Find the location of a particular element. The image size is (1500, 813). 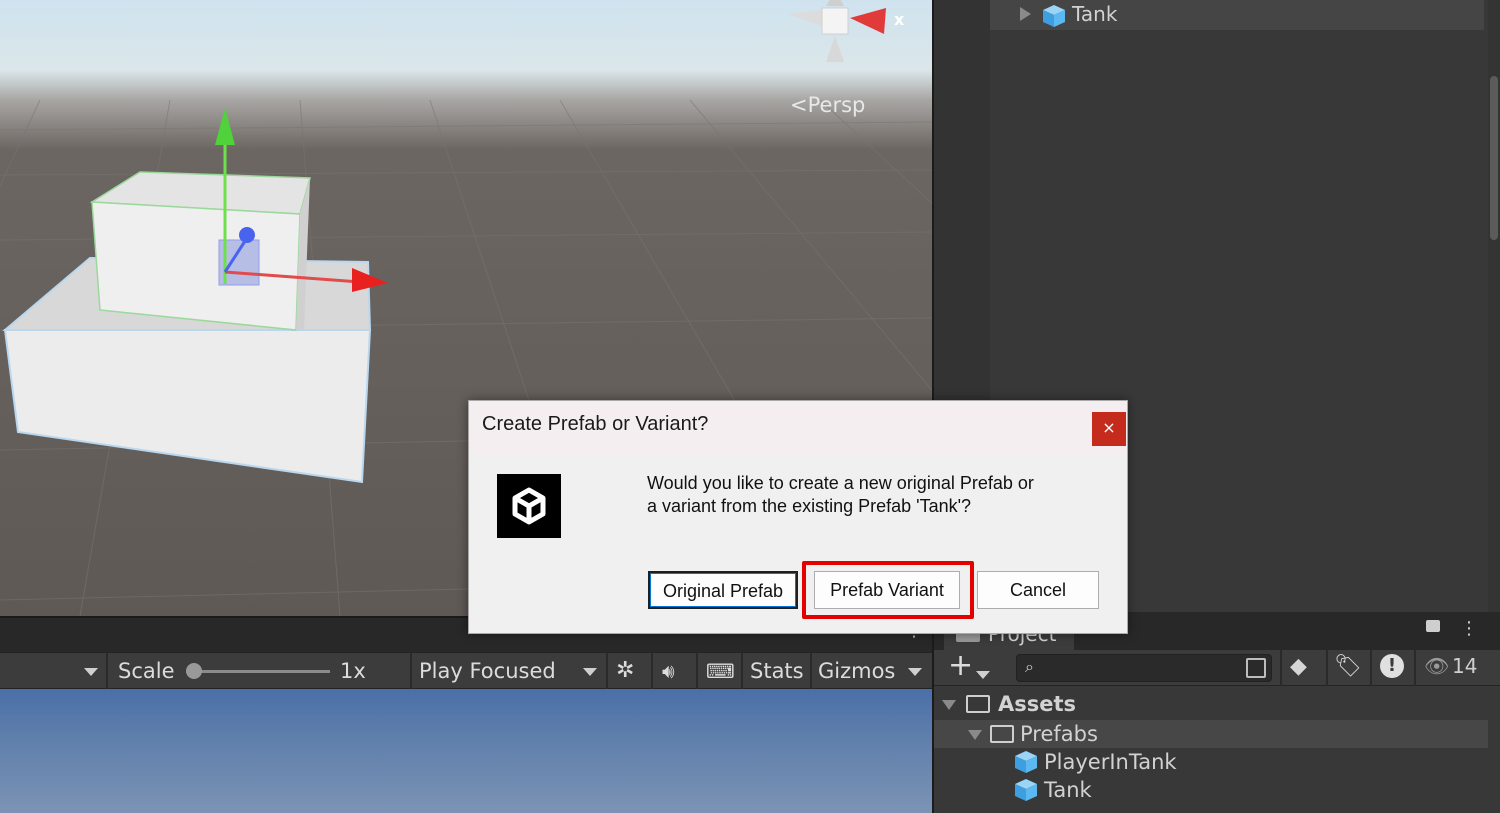

project-toolbar: + ⌕ ◆ 🏷︎ ! 👁︎ 14 is located at coordinates (1217, 667).